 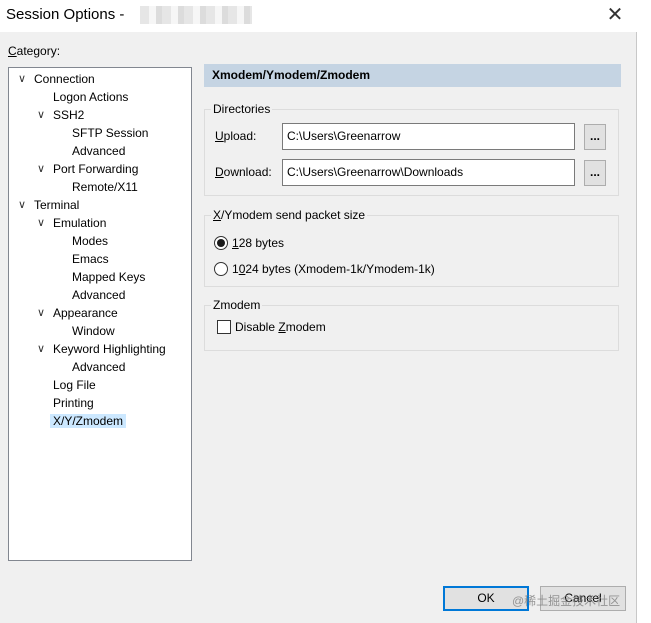 I want to click on window-title: Session Options -, so click(x=65, y=14).